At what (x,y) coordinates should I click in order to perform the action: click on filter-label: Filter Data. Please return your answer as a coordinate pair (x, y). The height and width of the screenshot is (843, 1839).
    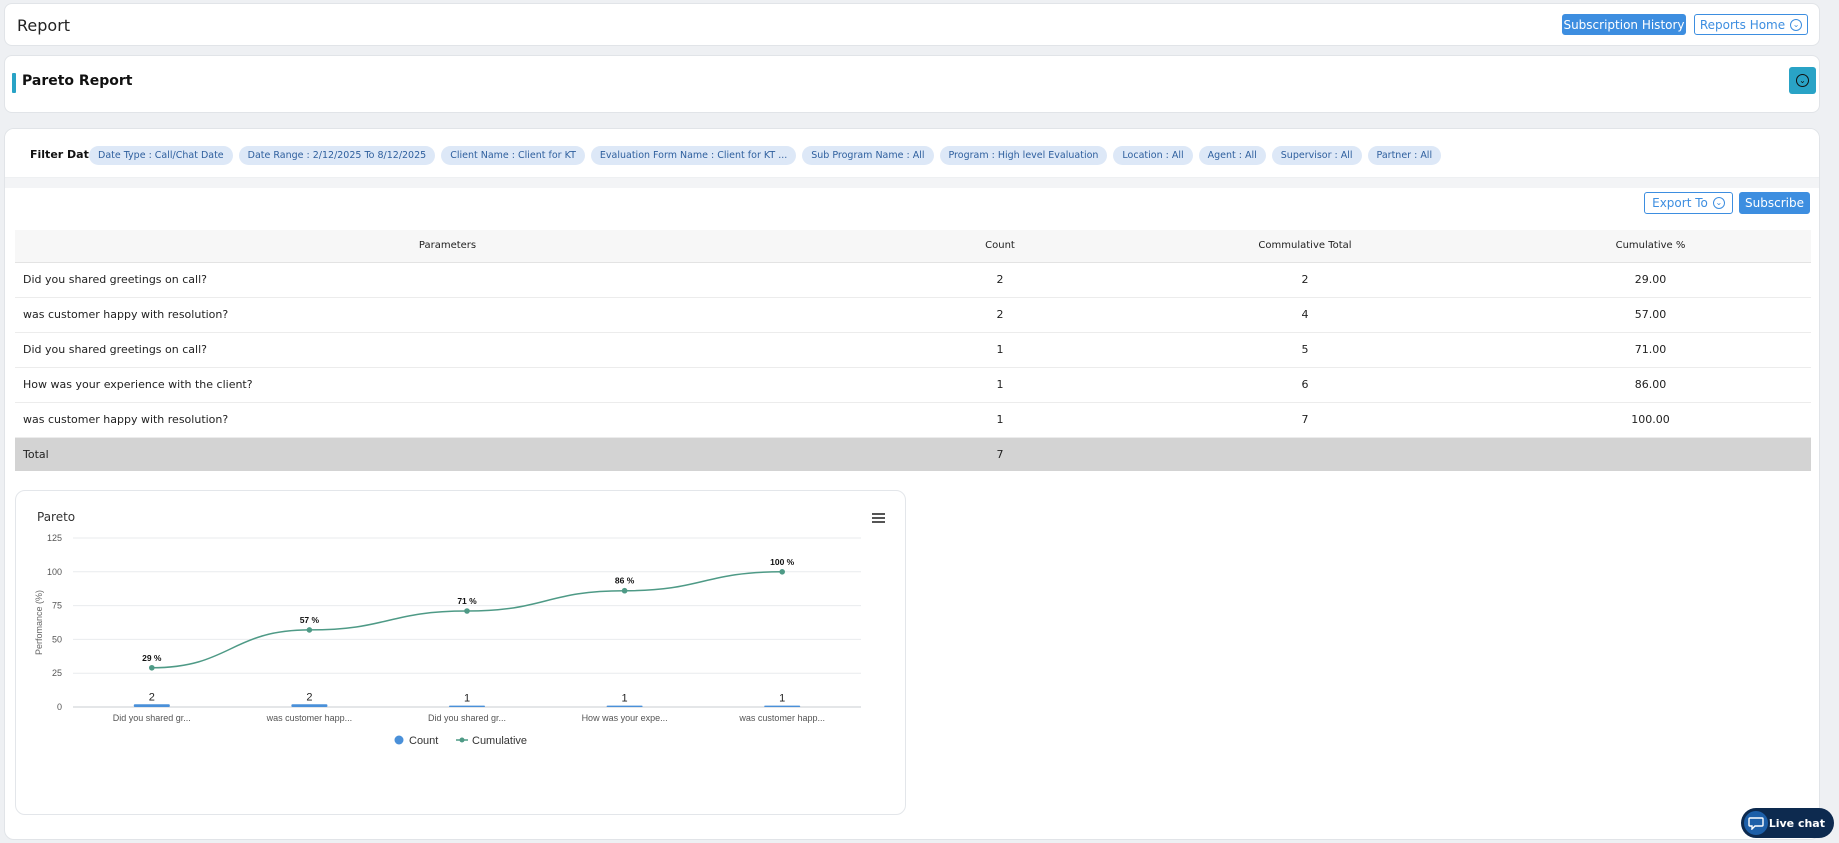
    Looking at the image, I should click on (63, 154).